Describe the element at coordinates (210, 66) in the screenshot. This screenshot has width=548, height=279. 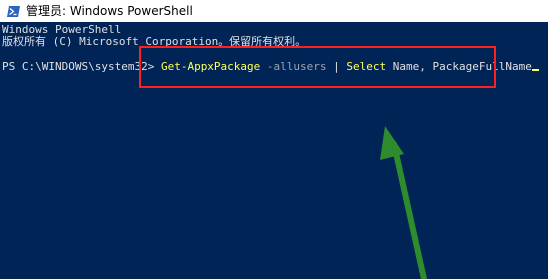
I see `cmdlet-text: Get-AppxPackage` at that location.